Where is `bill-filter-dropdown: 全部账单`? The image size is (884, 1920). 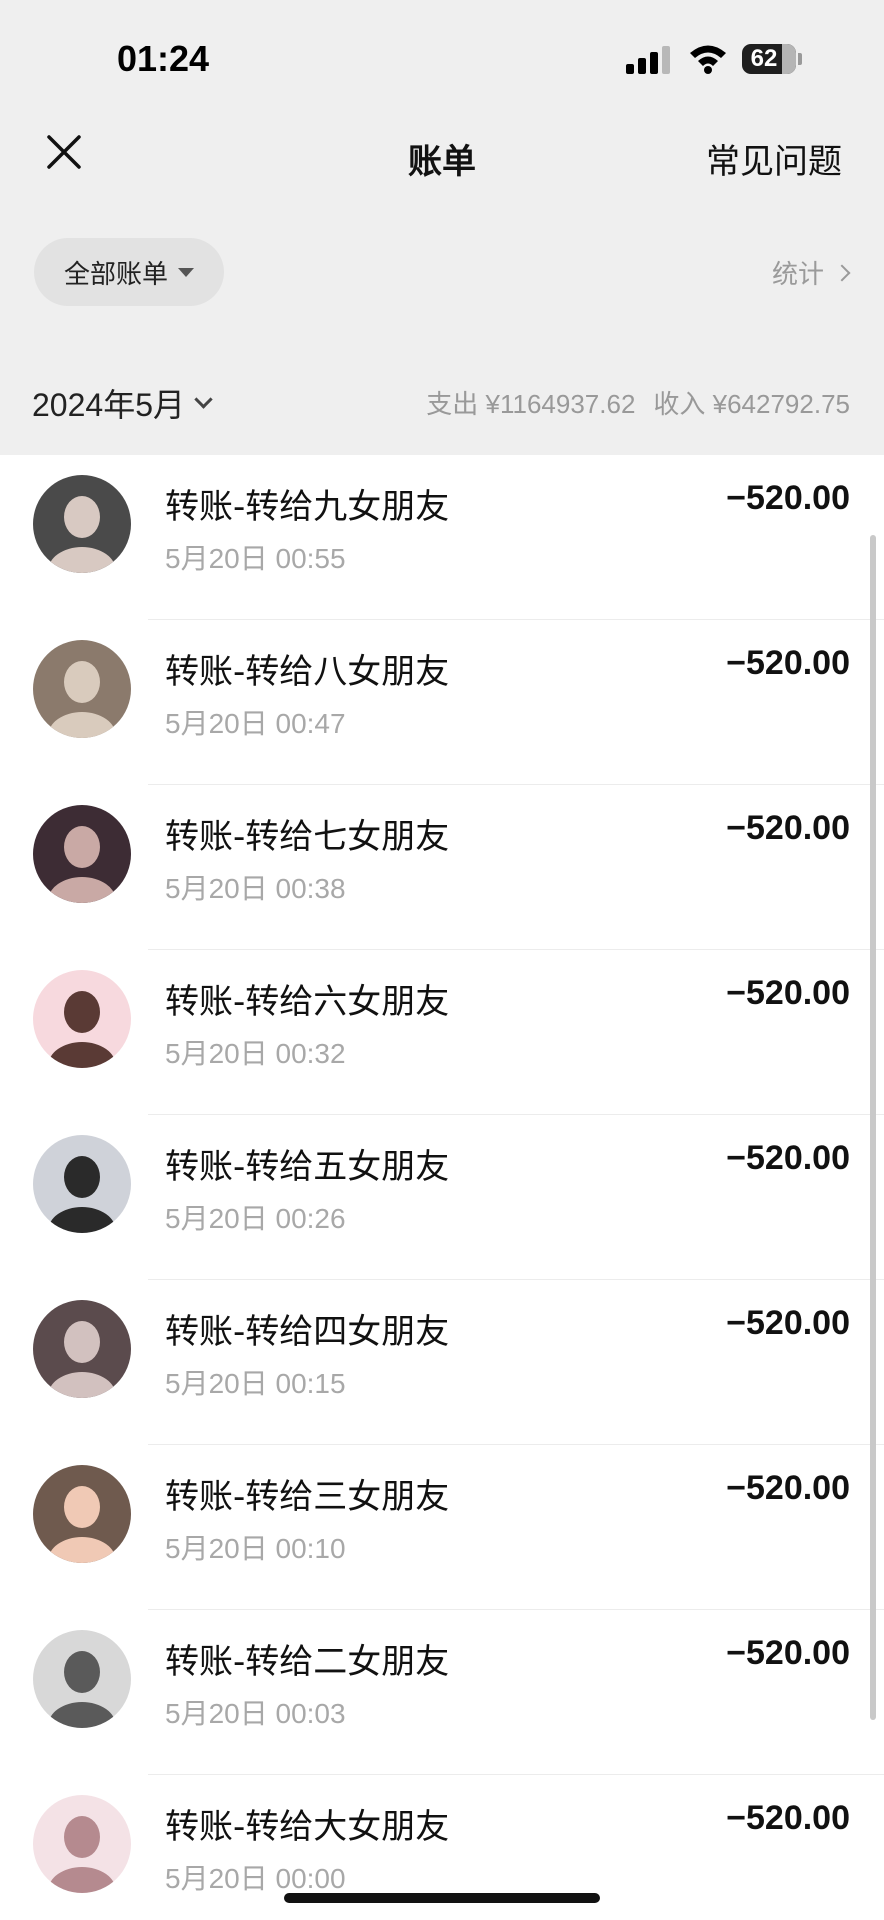
bill-filter-dropdown: 全部账单 is located at coordinates (129, 272).